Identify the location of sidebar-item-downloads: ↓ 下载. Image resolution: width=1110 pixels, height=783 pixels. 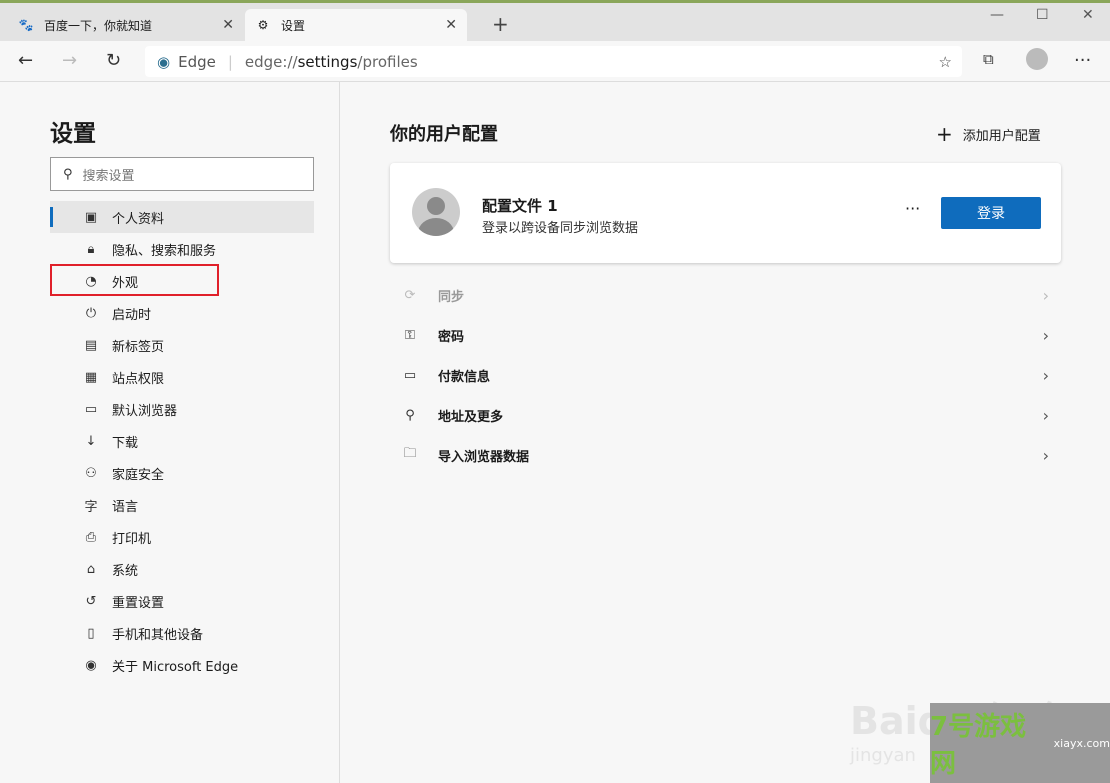
(182, 441).